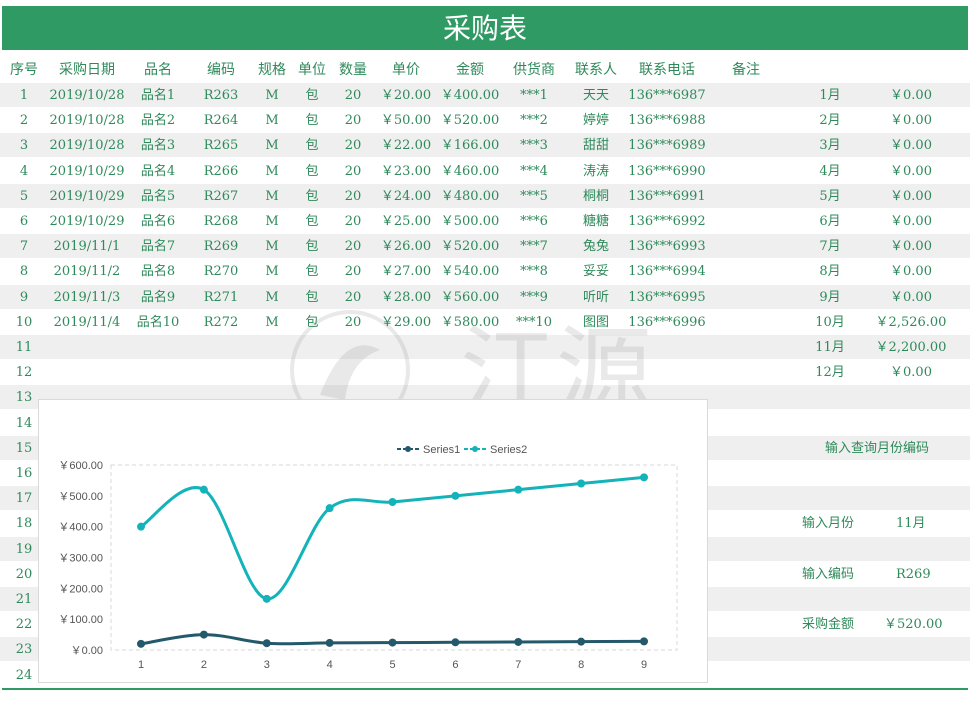 The image size is (970, 713). Describe the element at coordinates (667, 146) in the screenshot. I see `table-cell: 136***6989` at that location.